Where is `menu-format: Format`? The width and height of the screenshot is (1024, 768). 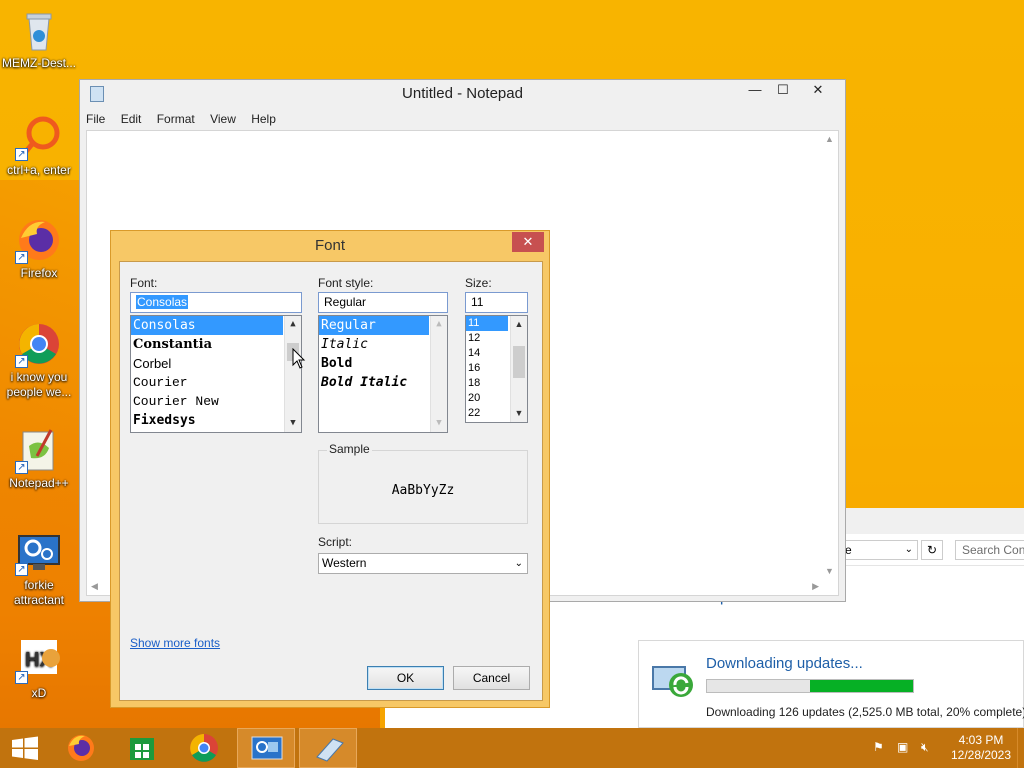 menu-format: Format is located at coordinates (176, 119).